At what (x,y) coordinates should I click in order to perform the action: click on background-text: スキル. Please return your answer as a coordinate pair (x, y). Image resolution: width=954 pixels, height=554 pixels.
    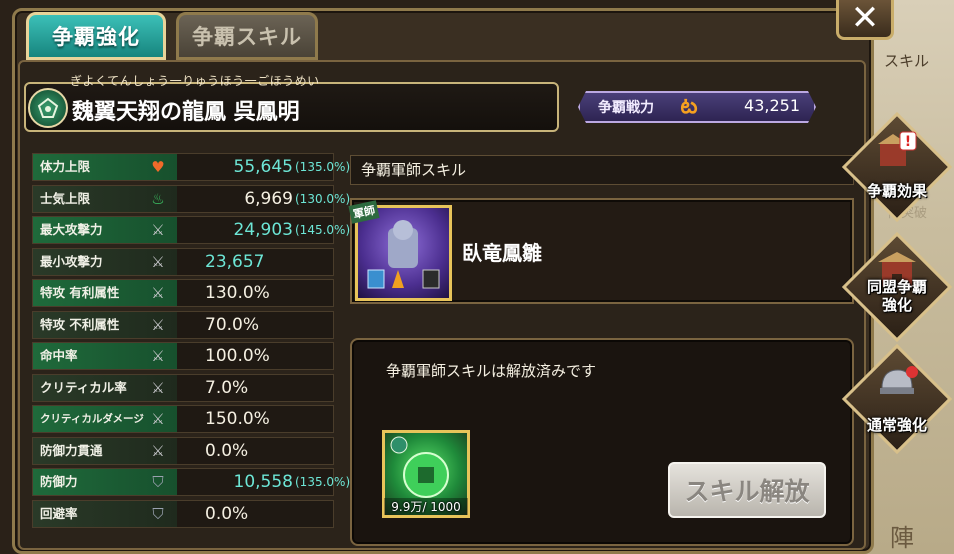
    Looking at the image, I should click on (907, 61).